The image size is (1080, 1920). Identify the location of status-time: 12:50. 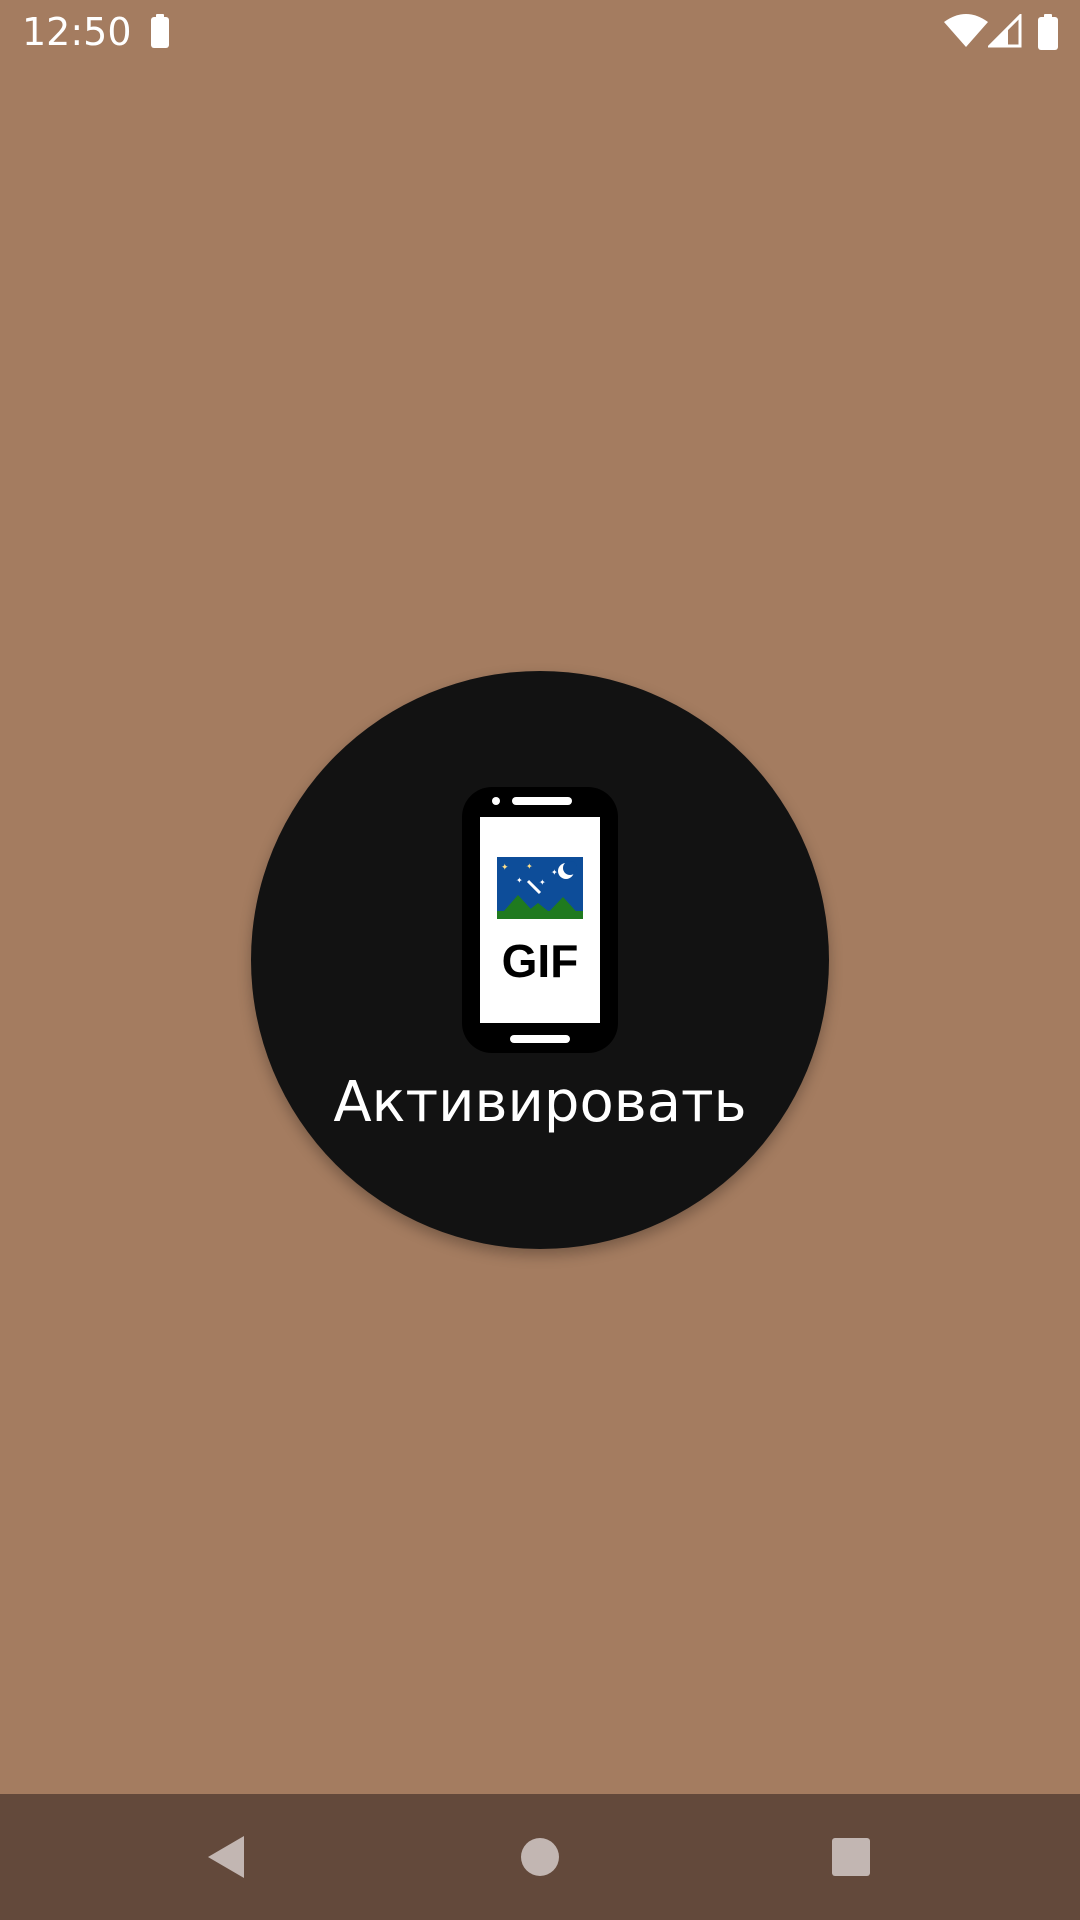
(77, 32).